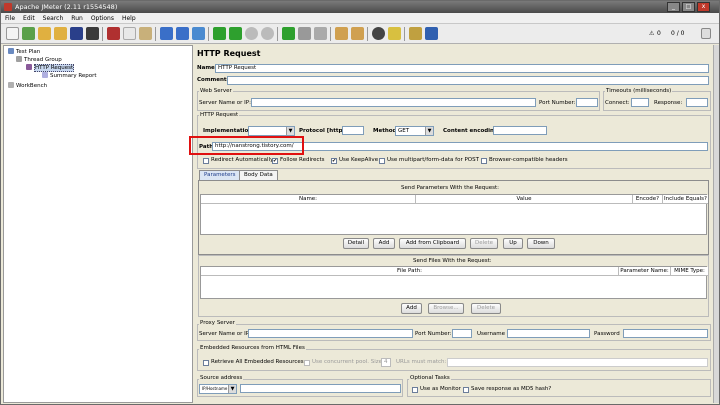 This screenshot has width=720, height=405. I want to click on implementation-select: ▼, so click(271, 131).